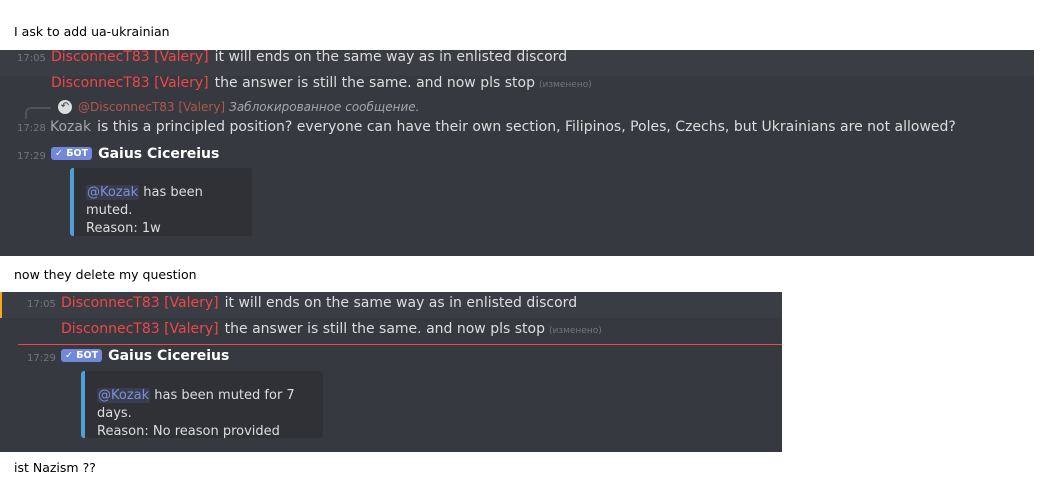  Describe the element at coordinates (188, 431) in the screenshot. I see `embed-reason: Reason: No reason provided` at that location.